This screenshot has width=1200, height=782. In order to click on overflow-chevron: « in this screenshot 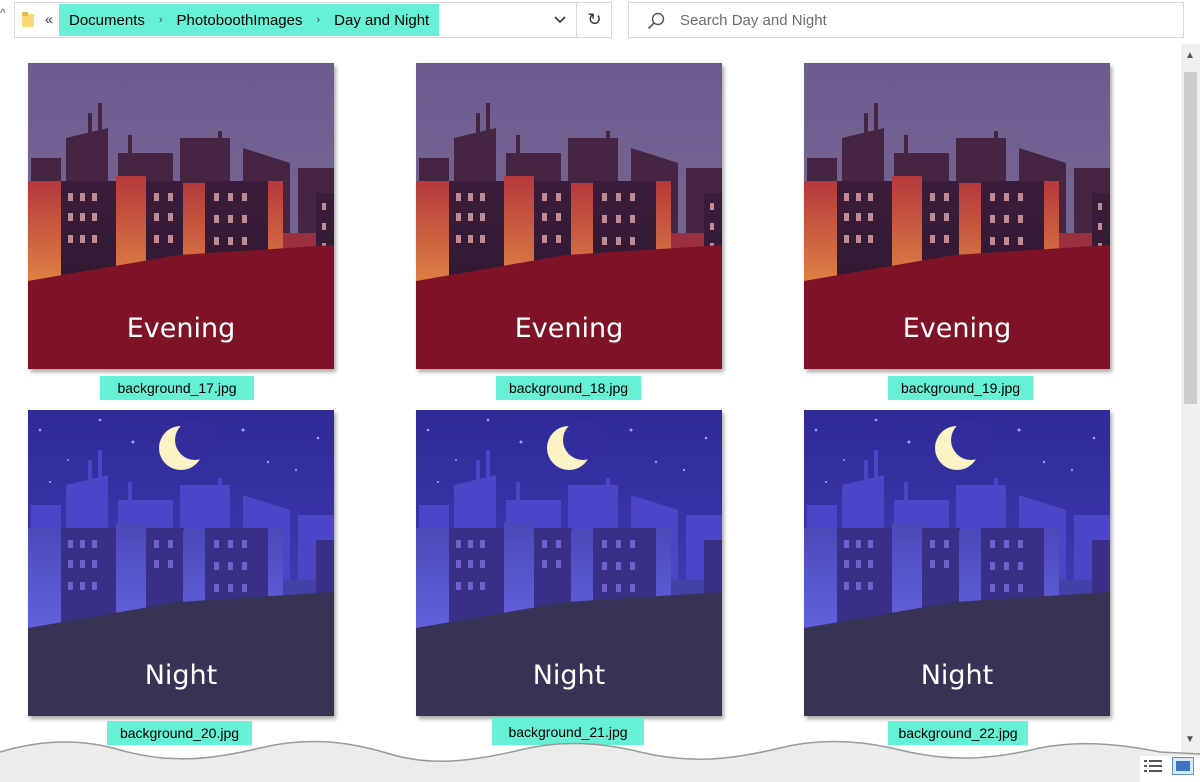, I will do `click(49, 19)`.